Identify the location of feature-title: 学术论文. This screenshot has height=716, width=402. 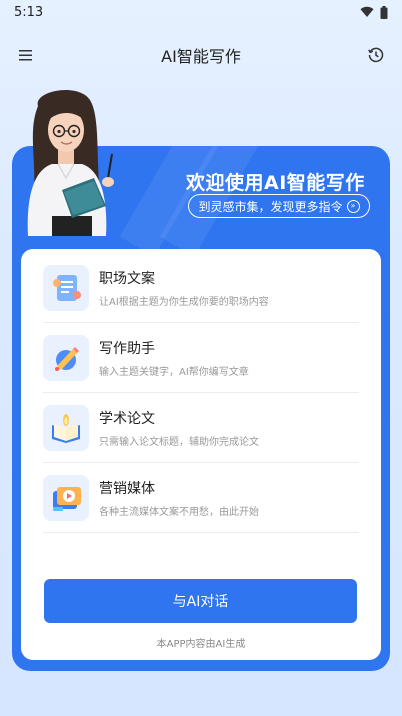
(127, 418).